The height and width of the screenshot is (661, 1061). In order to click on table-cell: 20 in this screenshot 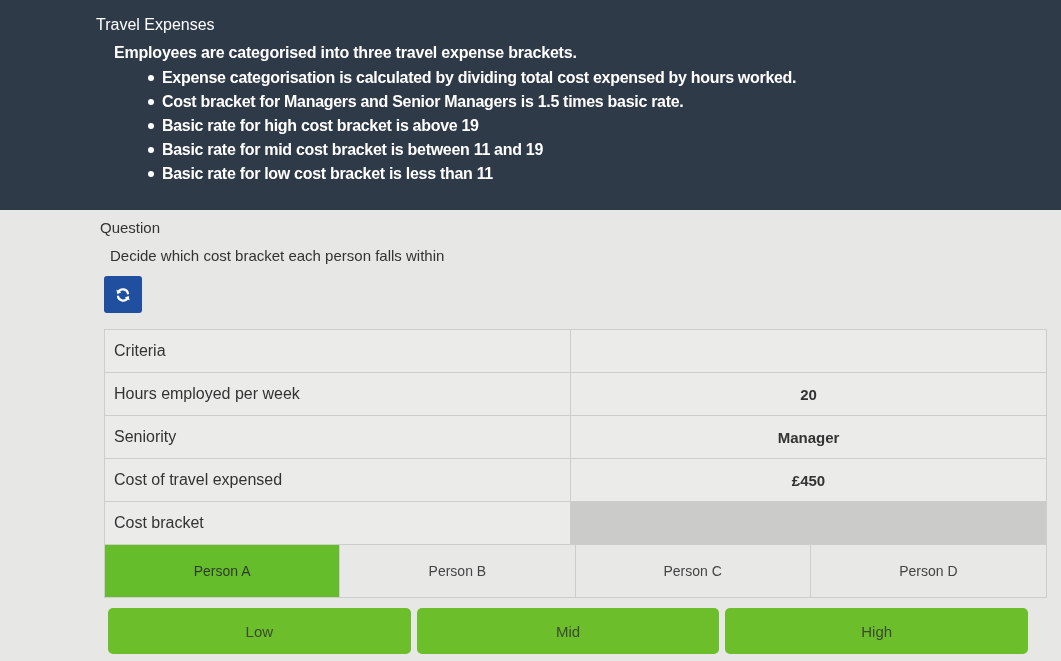, I will do `click(808, 394)`.